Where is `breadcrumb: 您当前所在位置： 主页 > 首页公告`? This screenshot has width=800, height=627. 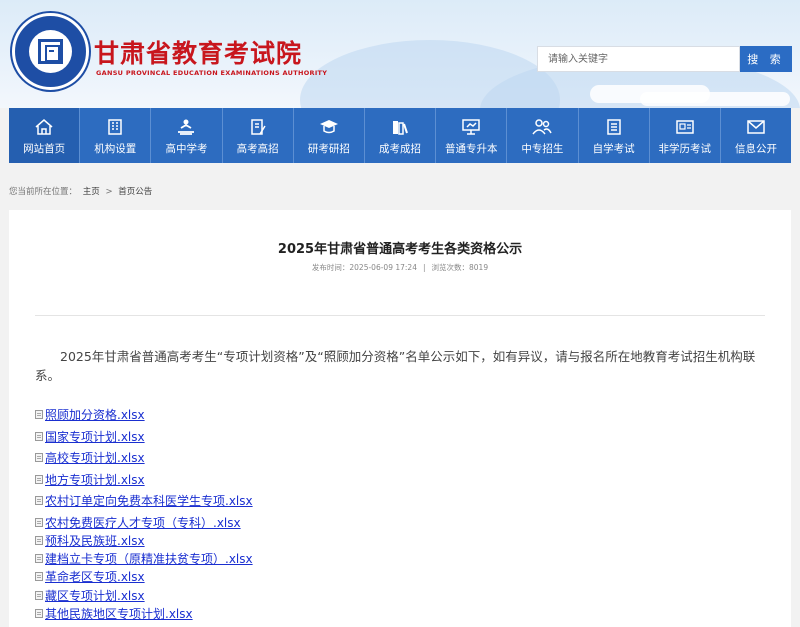
breadcrumb: 您当前所在位置： 主页 > 首页公告 is located at coordinates (82, 191).